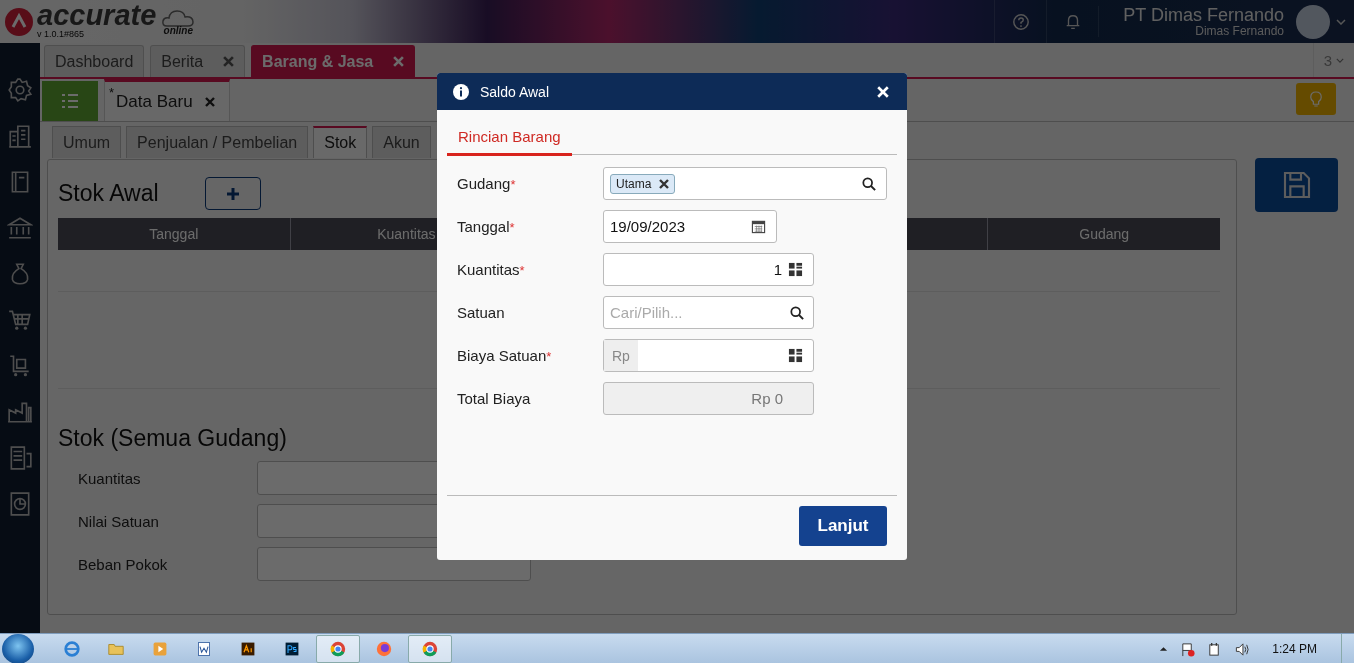  What do you see at coordinates (97, 15) in the screenshot?
I see `logo-text: accurate` at bounding box center [97, 15].